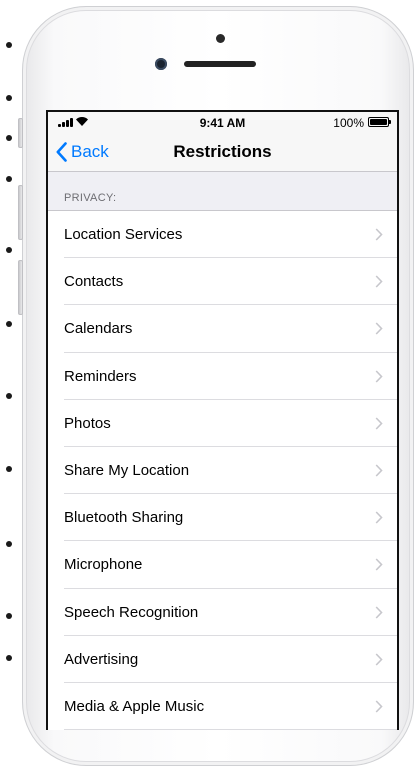 The height and width of the screenshot is (766, 420). Describe the element at coordinates (222, 424) in the screenshot. I see `list-item-photos: Photos` at that location.